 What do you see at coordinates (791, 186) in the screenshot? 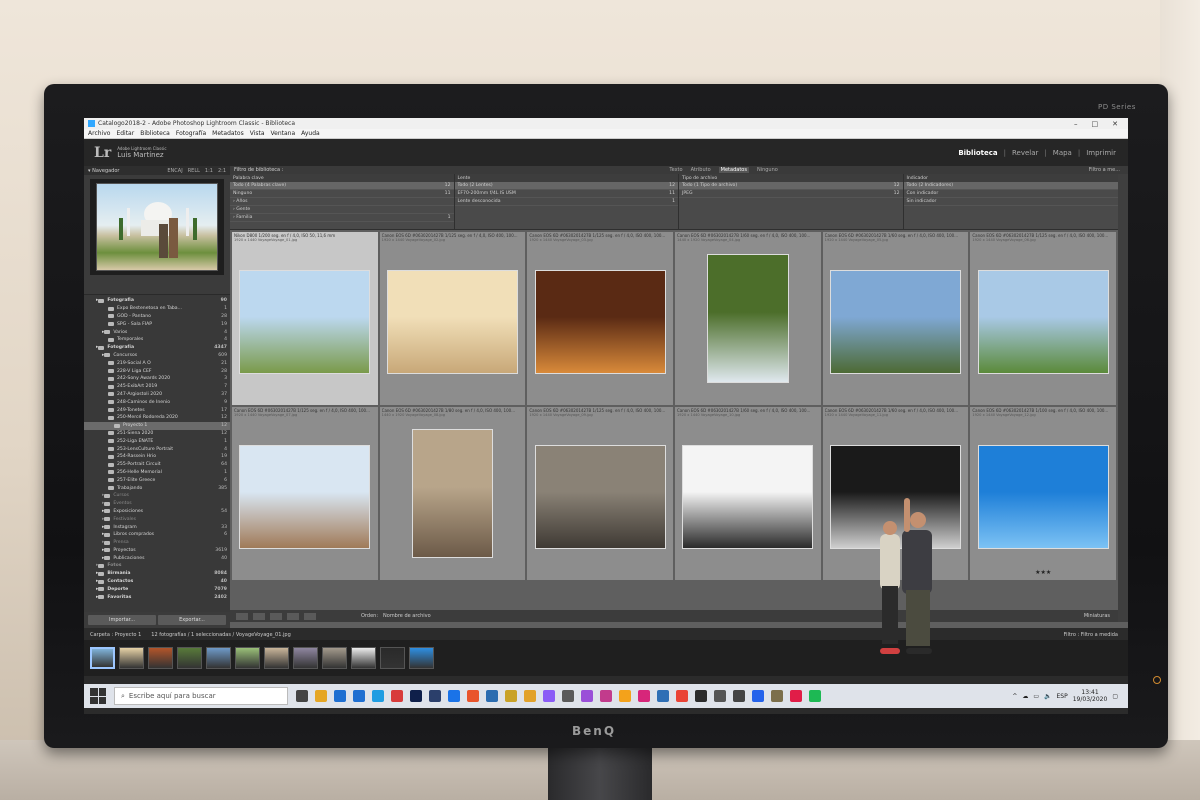
I see `filter-row: Todo (1 Tipo de archivo) 12` at bounding box center [791, 186].